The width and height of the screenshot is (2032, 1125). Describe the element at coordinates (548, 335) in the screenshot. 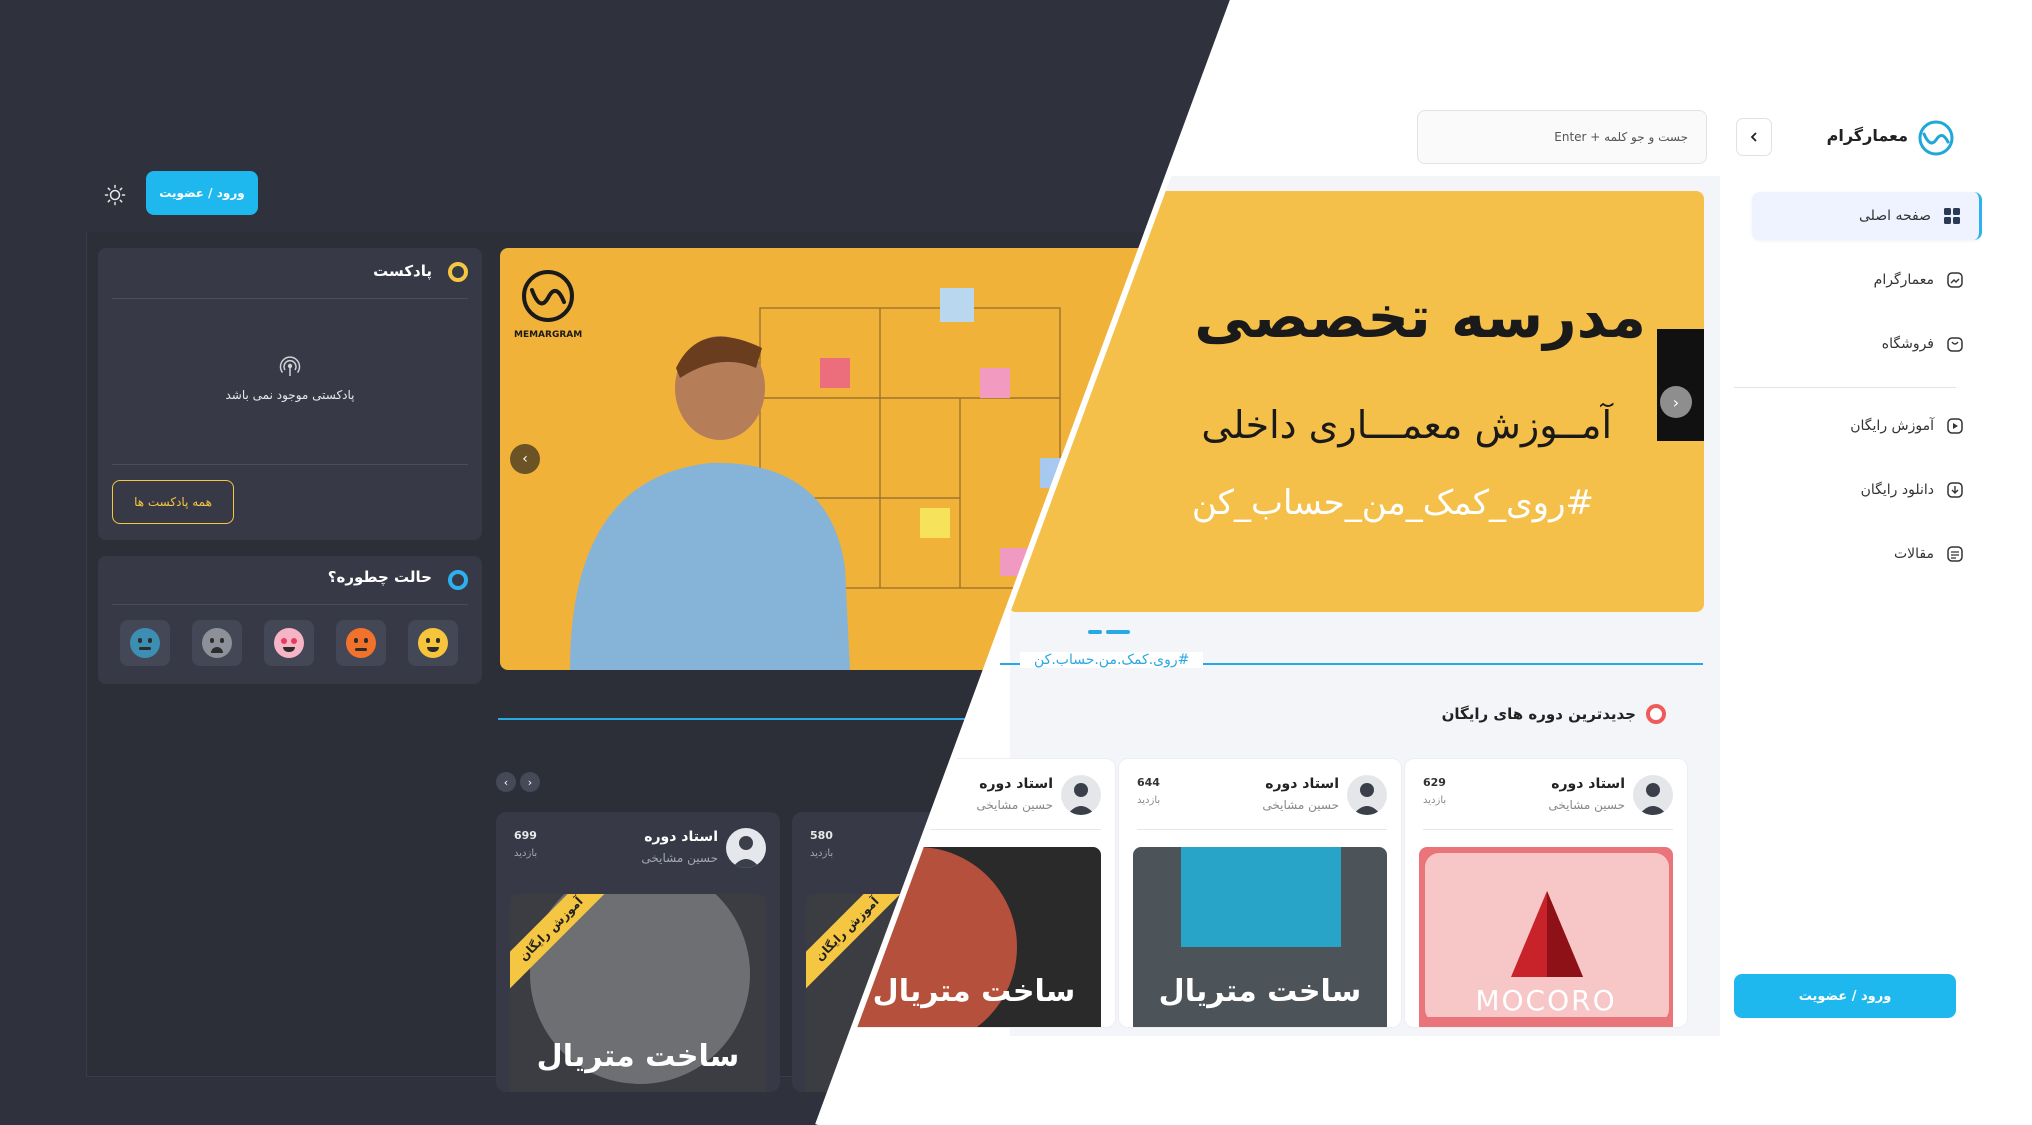

I see `hero-logo-text: MEMARGRAM` at that location.